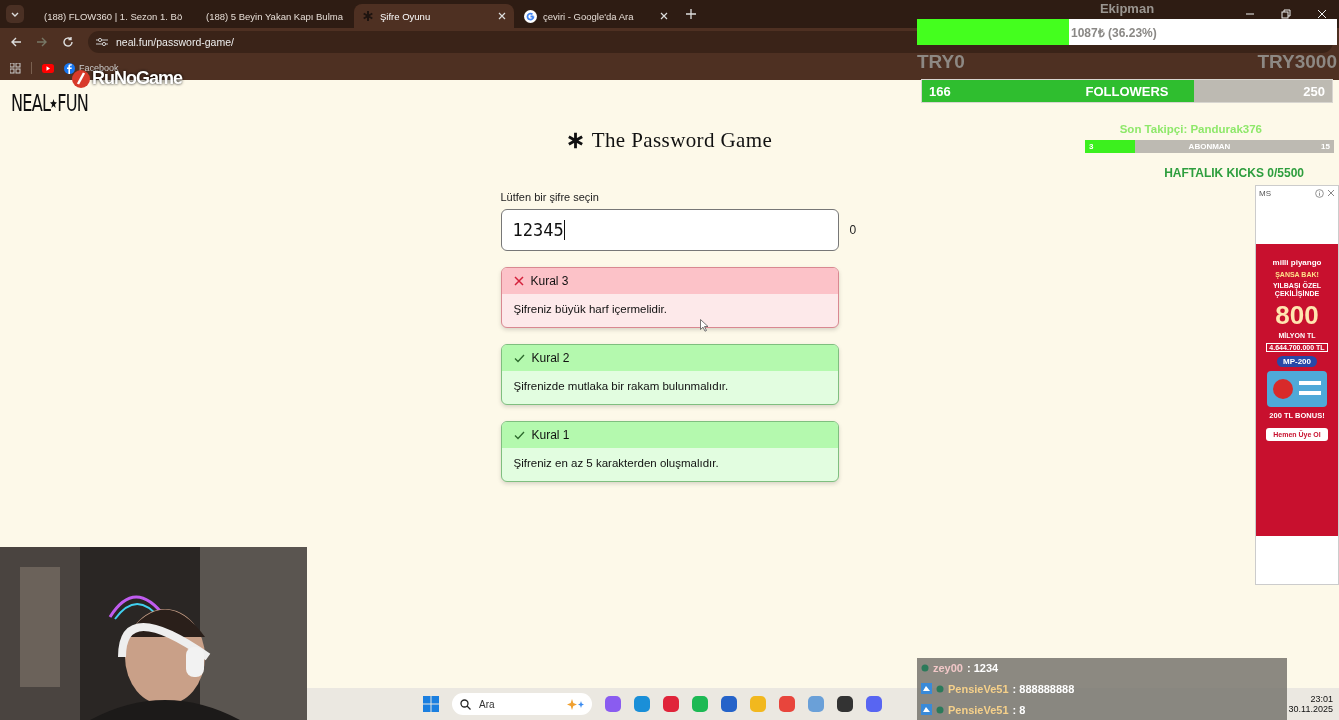 The image size is (1339, 720). What do you see at coordinates (576, 704) in the screenshot?
I see `sparkle-icon` at bounding box center [576, 704].